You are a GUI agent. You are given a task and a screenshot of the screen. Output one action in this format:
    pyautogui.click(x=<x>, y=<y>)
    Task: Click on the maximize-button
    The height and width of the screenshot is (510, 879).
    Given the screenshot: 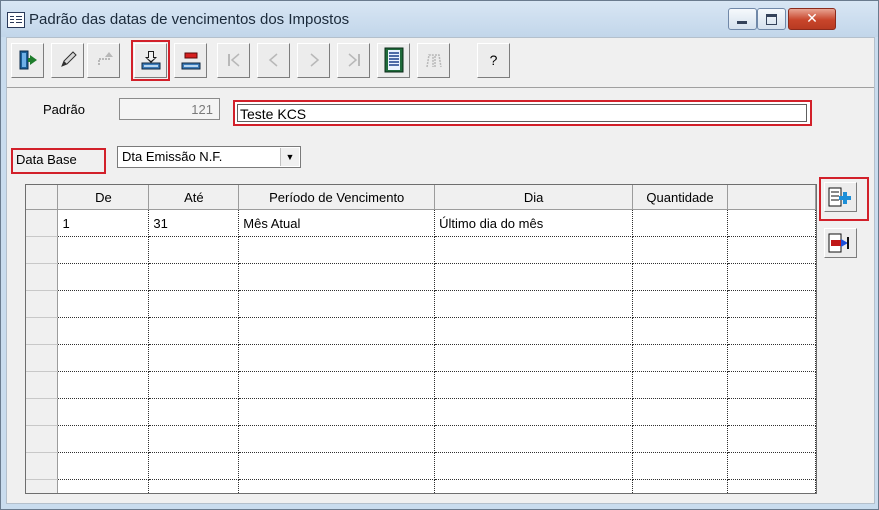 What is the action you would take?
    pyautogui.click(x=771, y=19)
    